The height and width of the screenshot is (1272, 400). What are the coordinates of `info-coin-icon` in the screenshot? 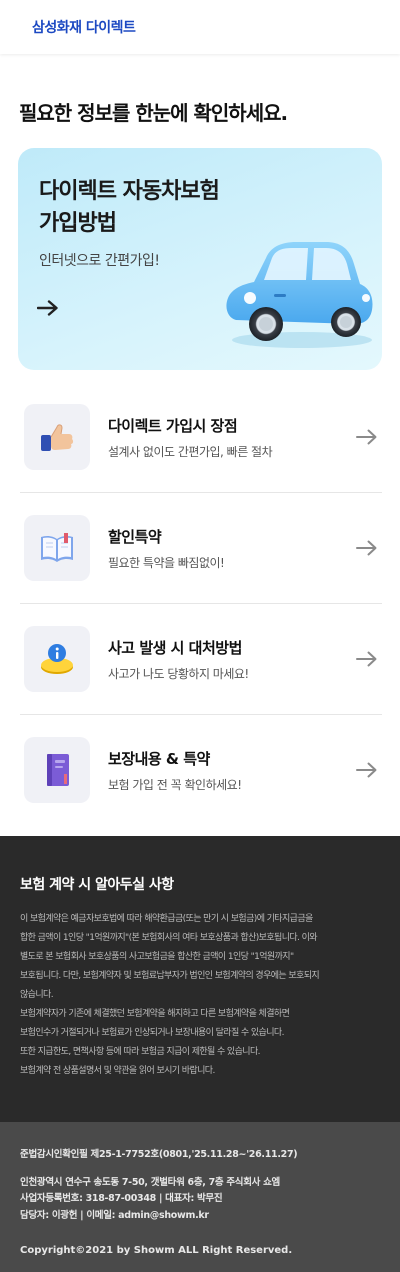 It's located at (57, 659).